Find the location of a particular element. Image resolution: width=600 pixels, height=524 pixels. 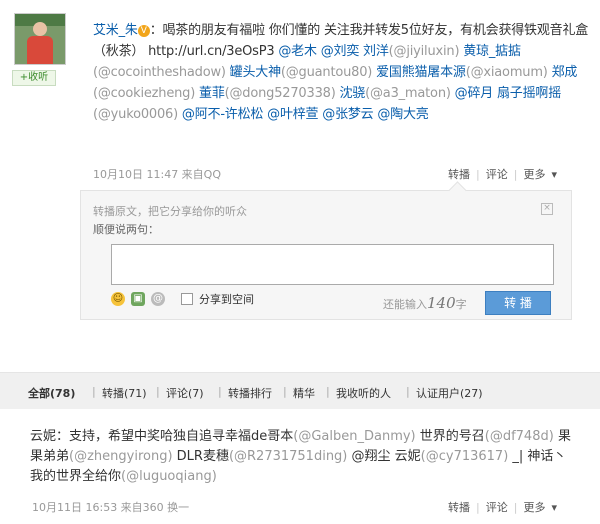

mention-user: 爱国熊猫屠本源 is located at coordinates (419, 72).